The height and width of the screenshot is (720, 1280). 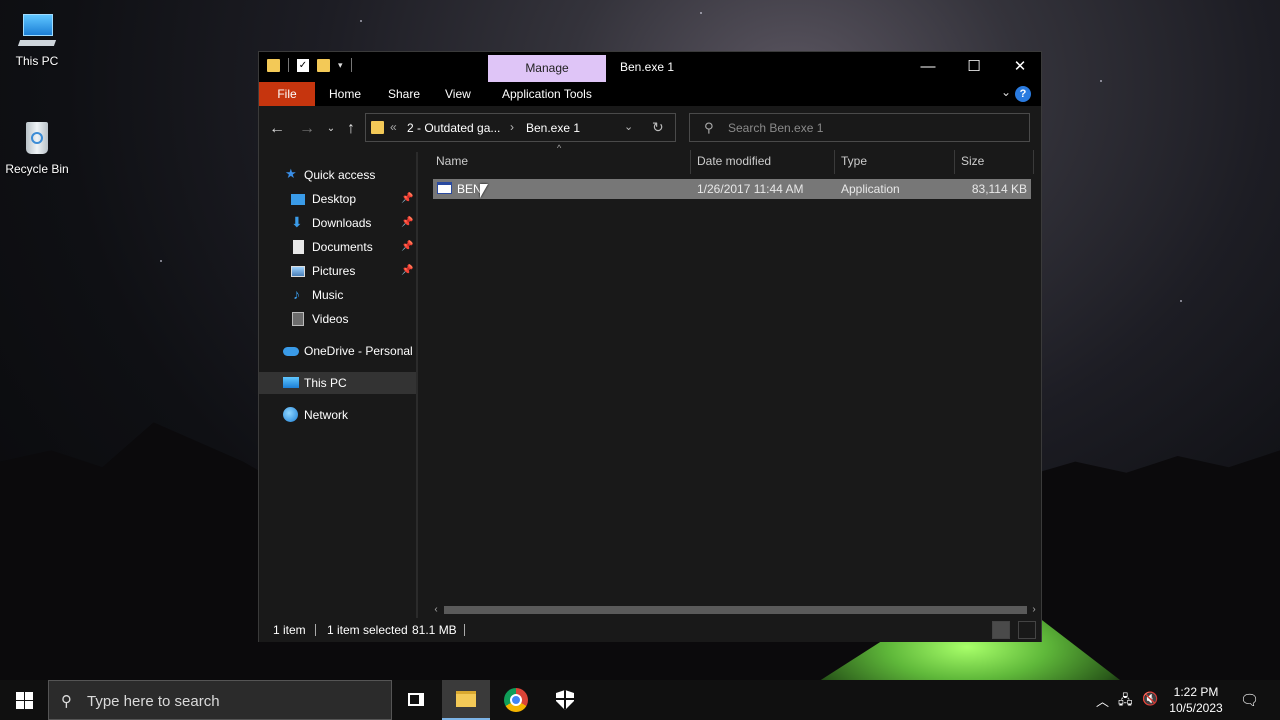 I want to click on status-selected: 1 item selected, so click(x=367, y=630).